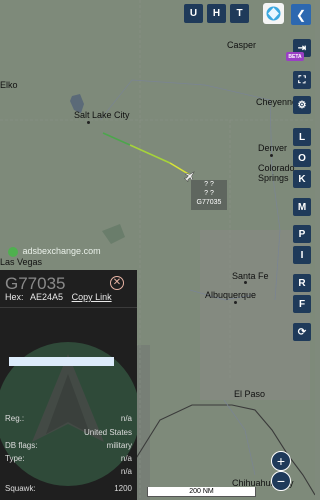 This screenshot has width=320, height=500. Describe the element at coordinates (302, 179) in the screenshot. I see `toggle-button-k: K` at that location.